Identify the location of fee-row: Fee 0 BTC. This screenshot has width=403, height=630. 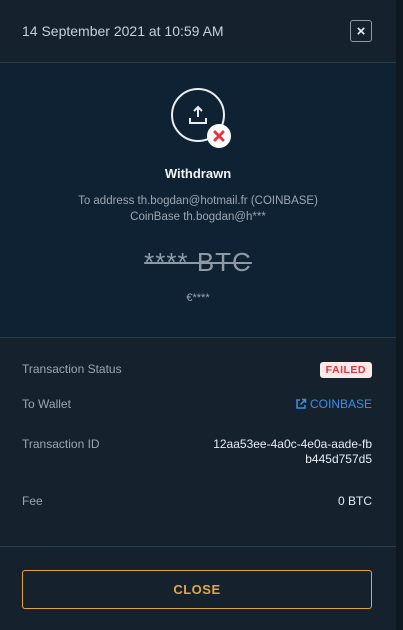
(197, 501).